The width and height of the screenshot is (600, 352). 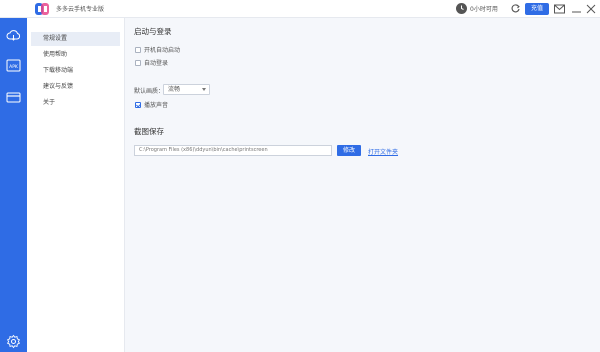 I want to click on recharge-button: 充值, so click(x=537, y=9).